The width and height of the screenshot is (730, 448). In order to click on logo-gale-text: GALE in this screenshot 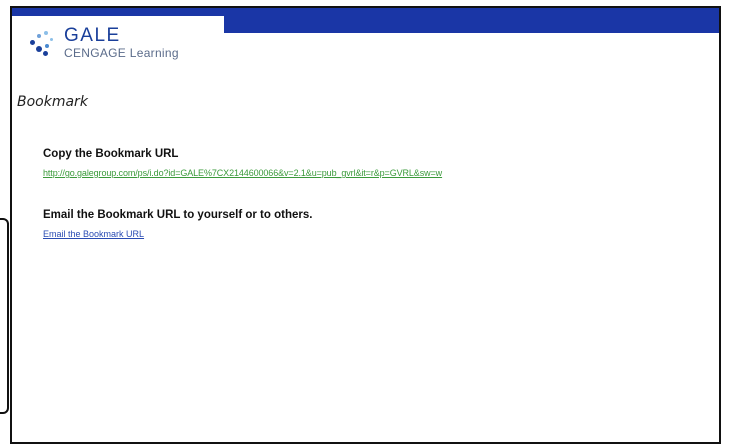, I will do `click(92, 35)`.